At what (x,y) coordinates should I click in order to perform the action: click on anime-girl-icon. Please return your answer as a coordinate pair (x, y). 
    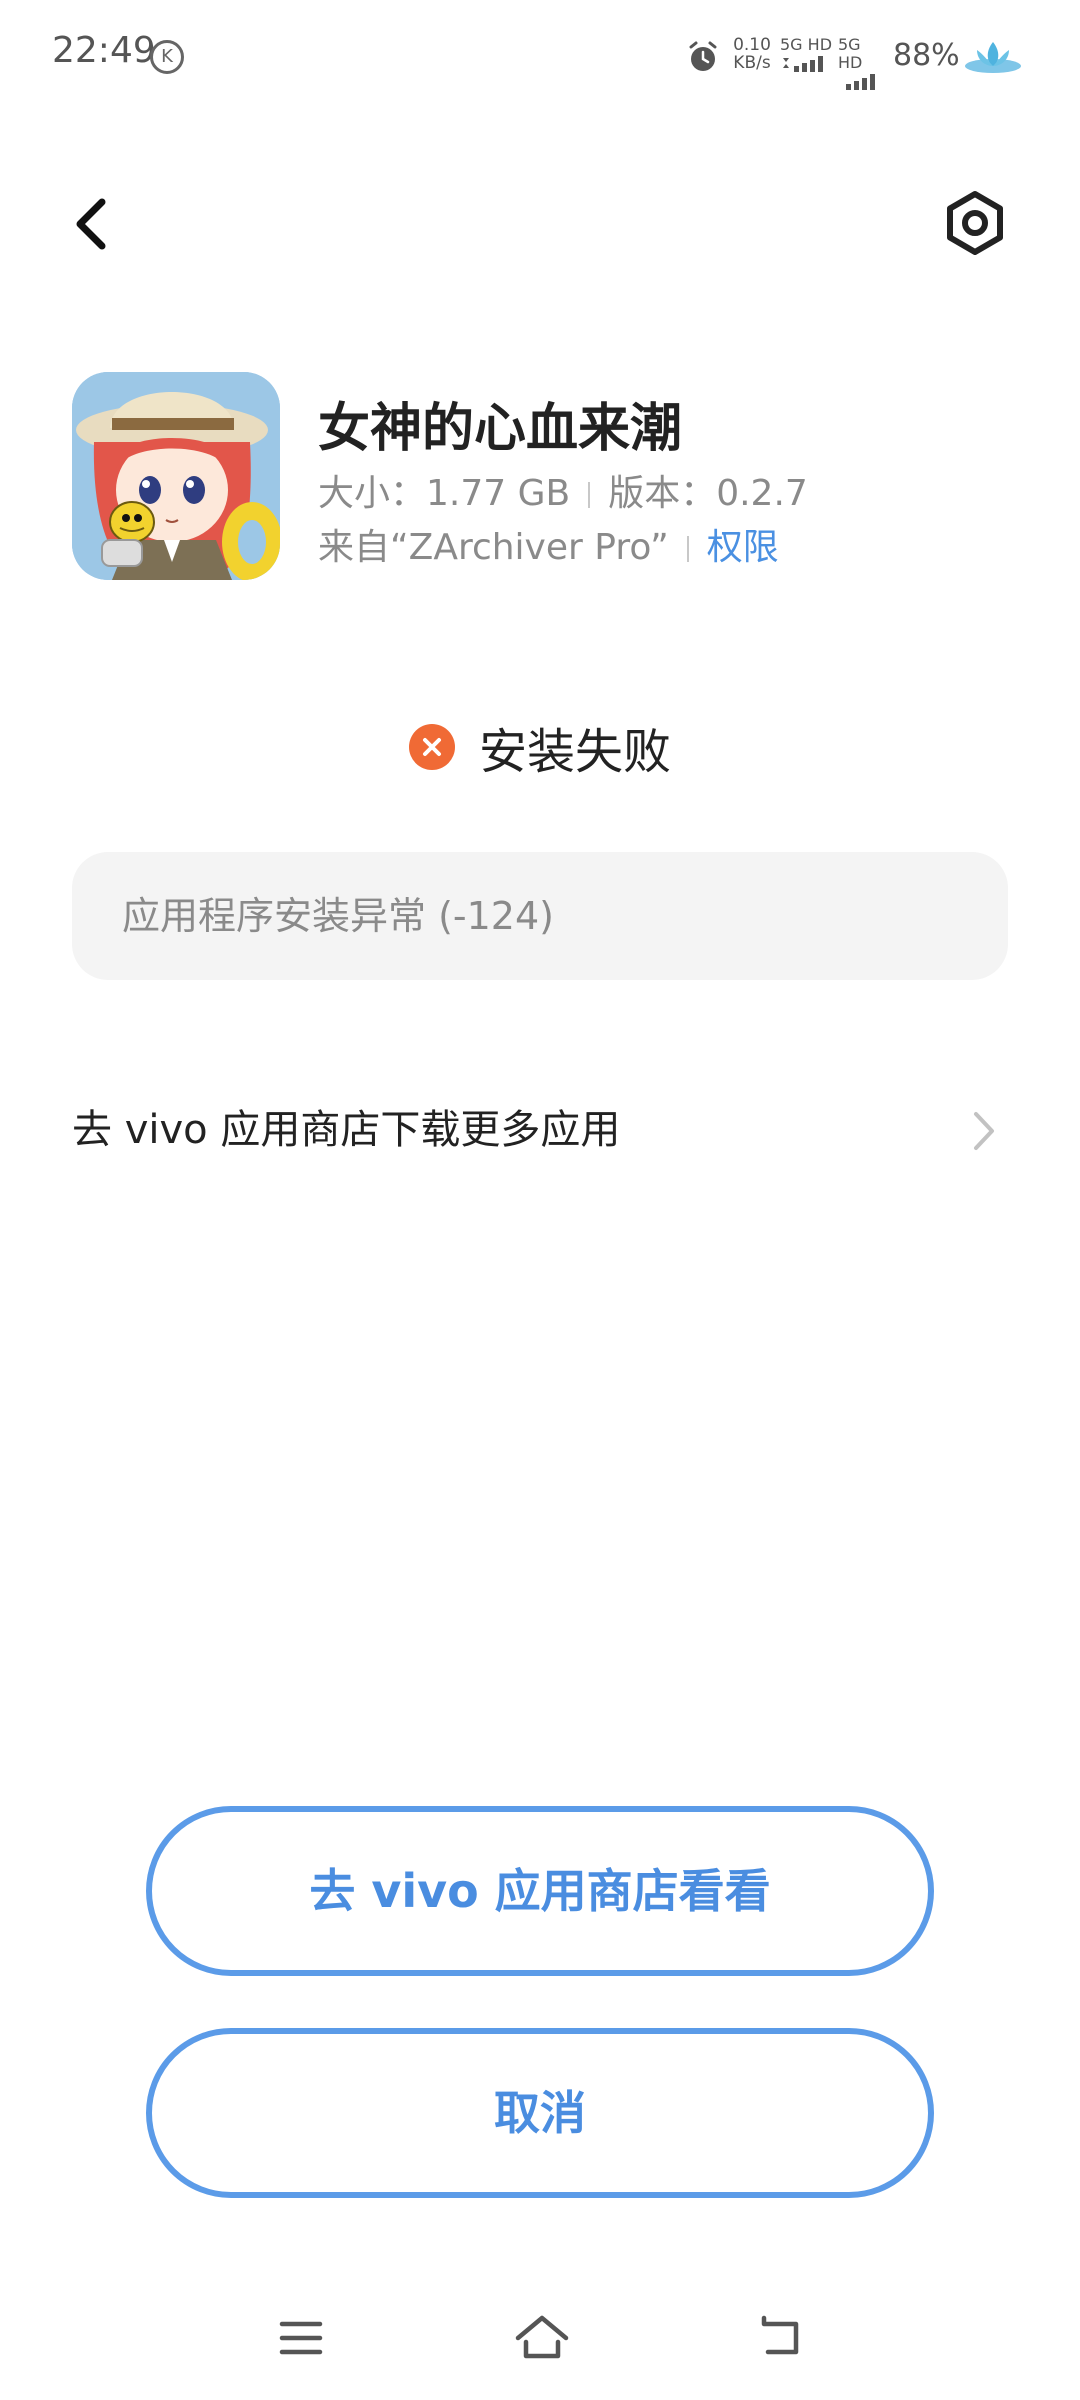
    Looking at the image, I should click on (176, 476).